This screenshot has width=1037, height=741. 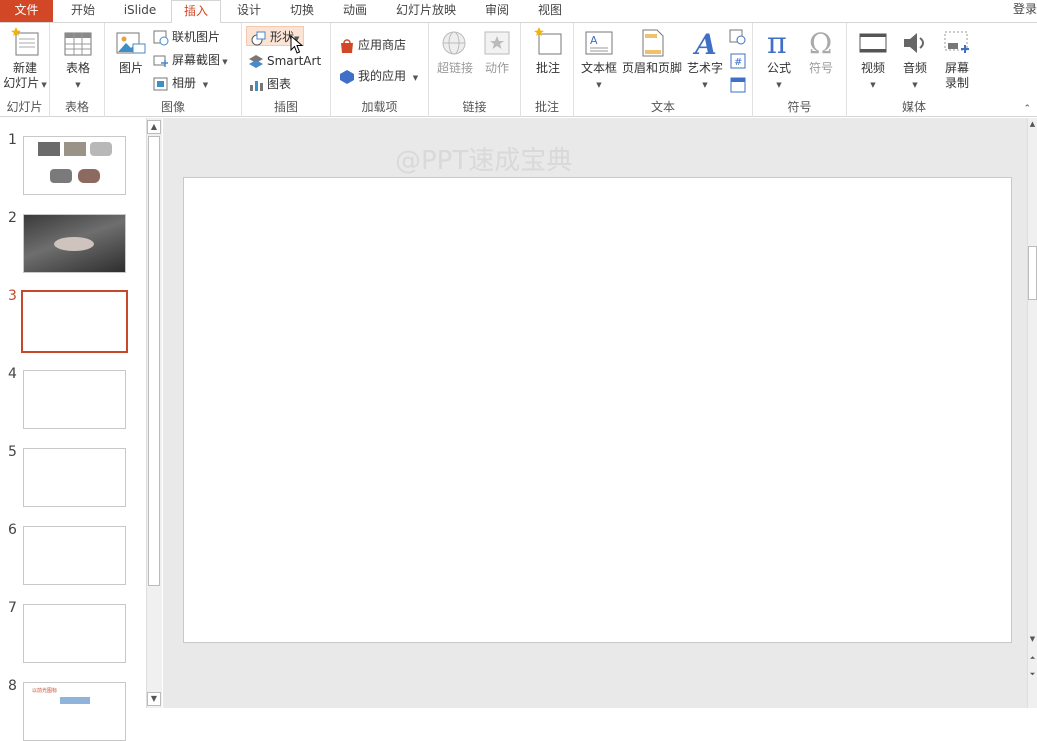 I want to click on screen-record-label-1: 屏幕, so click(x=956, y=68).